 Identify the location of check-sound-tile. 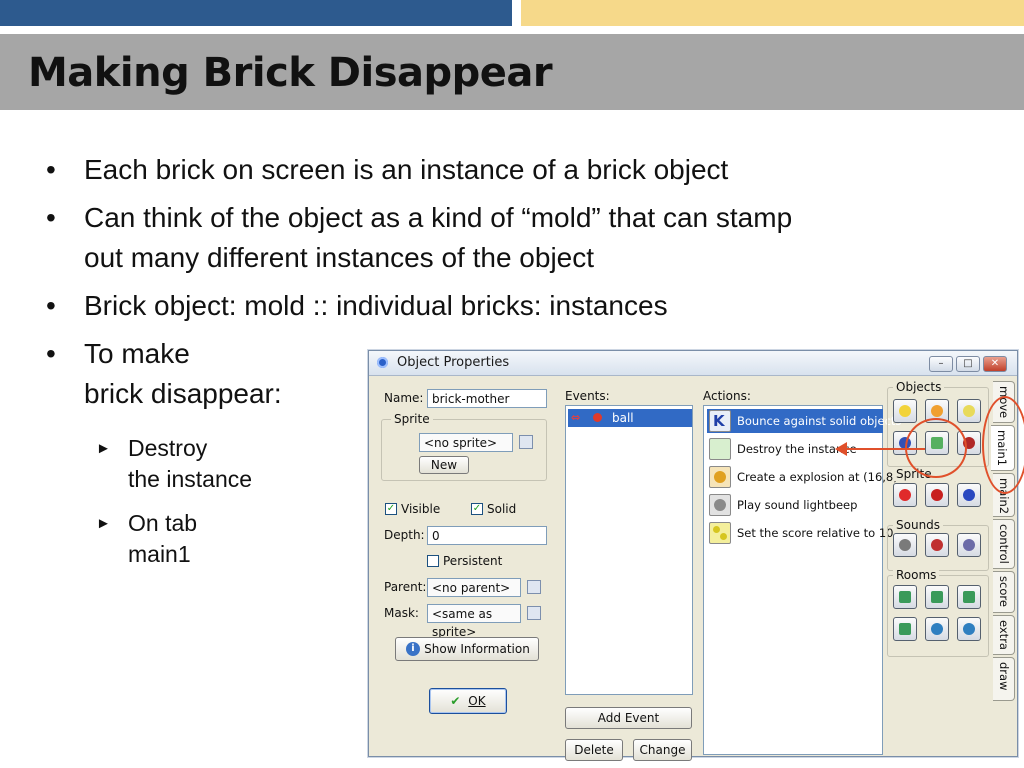
(969, 545).